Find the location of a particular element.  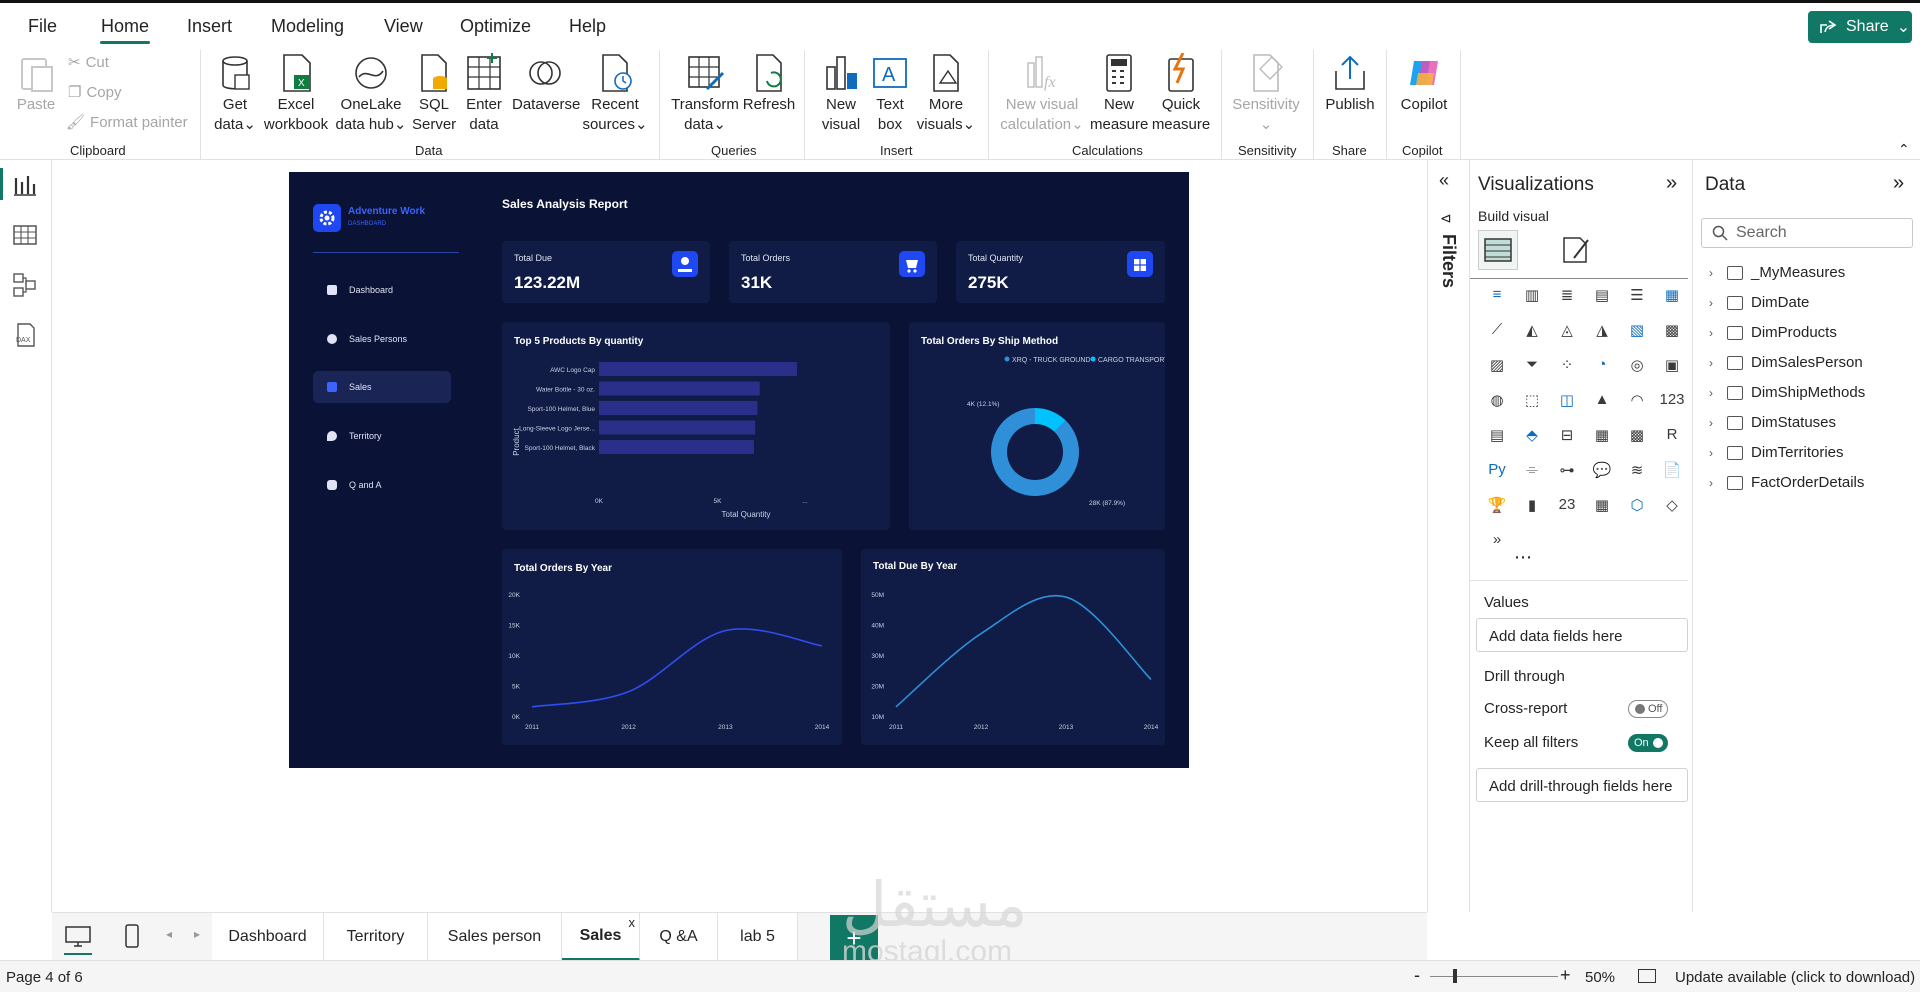

azure-ml-icon: » is located at coordinates (1497, 543).